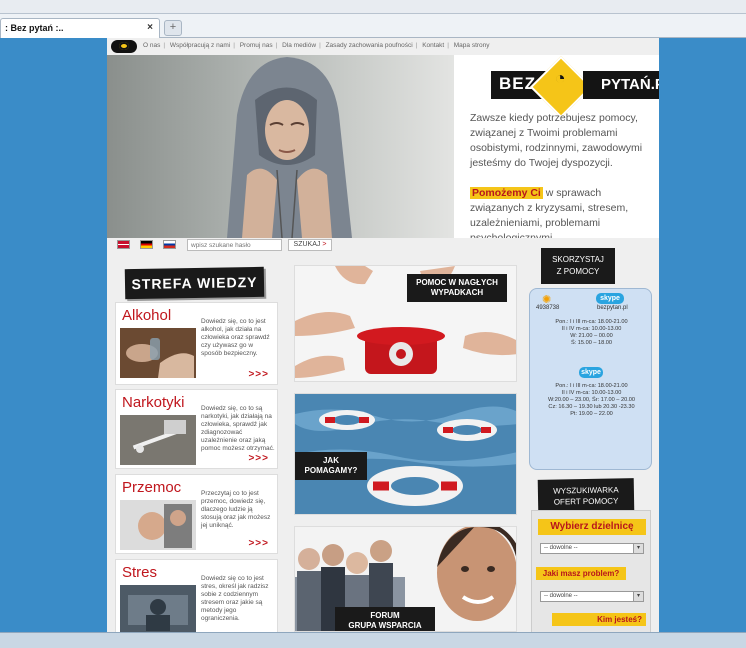 The height and width of the screenshot is (648, 746). Describe the element at coordinates (194, 283) in the screenshot. I see `strefa-wiedzy-heading: STREFA WIEDZY` at that location.